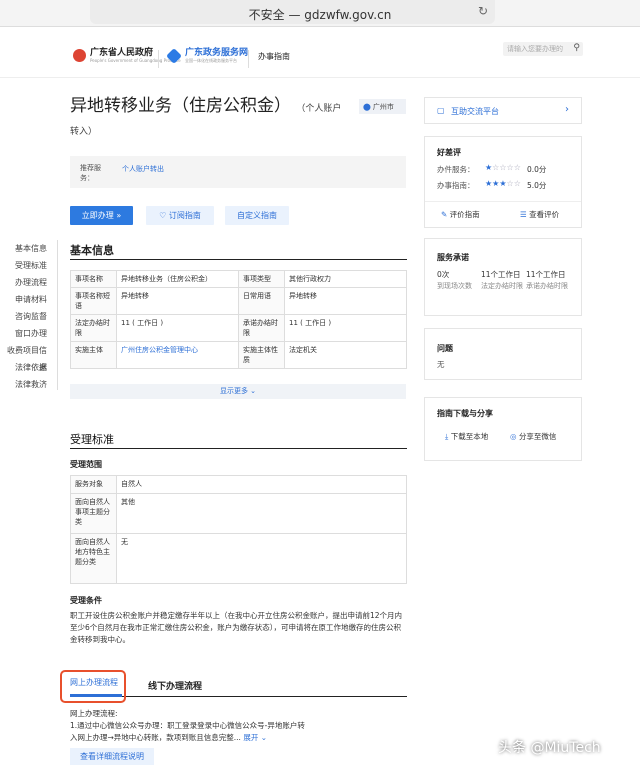  I want to click on nav-basic-info: 基本信息, so click(25, 248).